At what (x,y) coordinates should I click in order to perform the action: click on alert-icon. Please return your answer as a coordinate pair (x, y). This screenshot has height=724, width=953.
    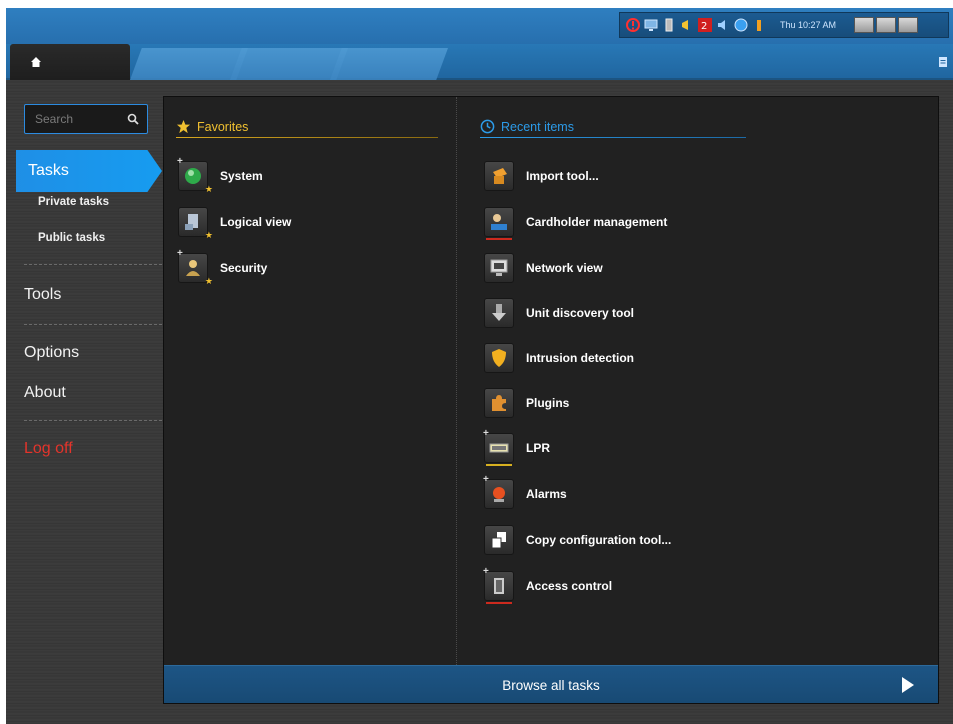
    Looking at the image, I should click on (633, 25).